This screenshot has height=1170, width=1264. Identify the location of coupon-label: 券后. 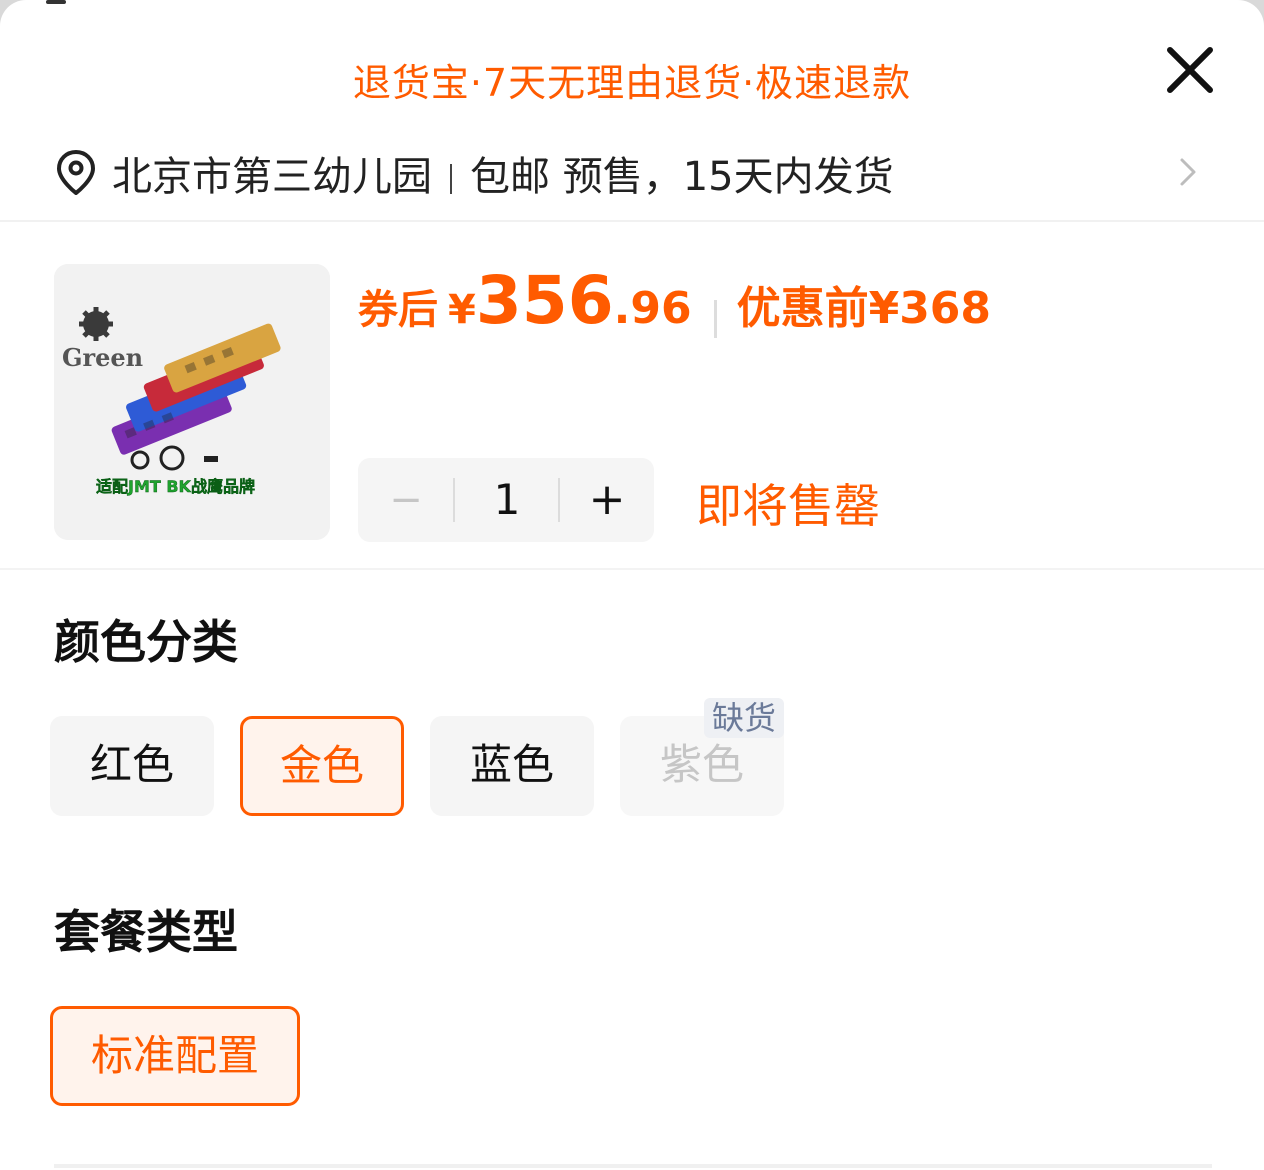
(398, 310).